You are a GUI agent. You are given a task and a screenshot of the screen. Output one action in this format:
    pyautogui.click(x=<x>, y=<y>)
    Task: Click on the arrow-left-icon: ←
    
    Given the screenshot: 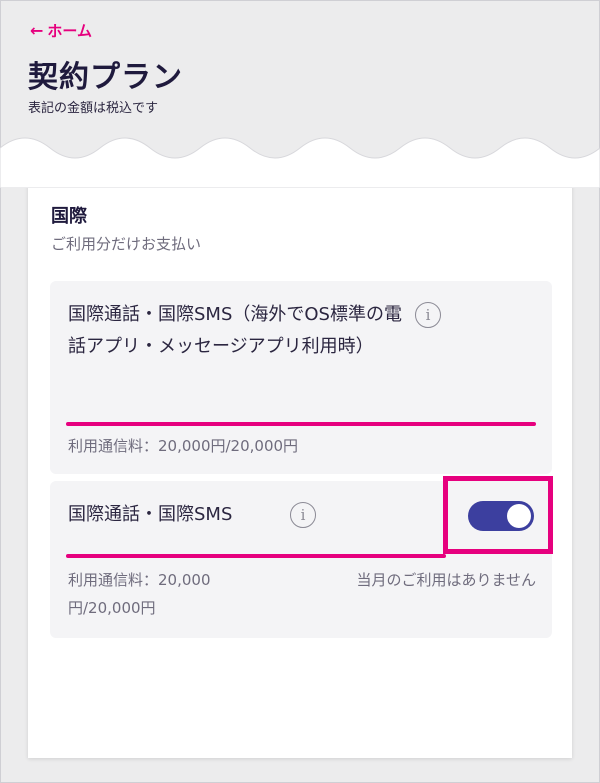 What is the action you would take?
    pyautogui.click(x=37, y=30)
    